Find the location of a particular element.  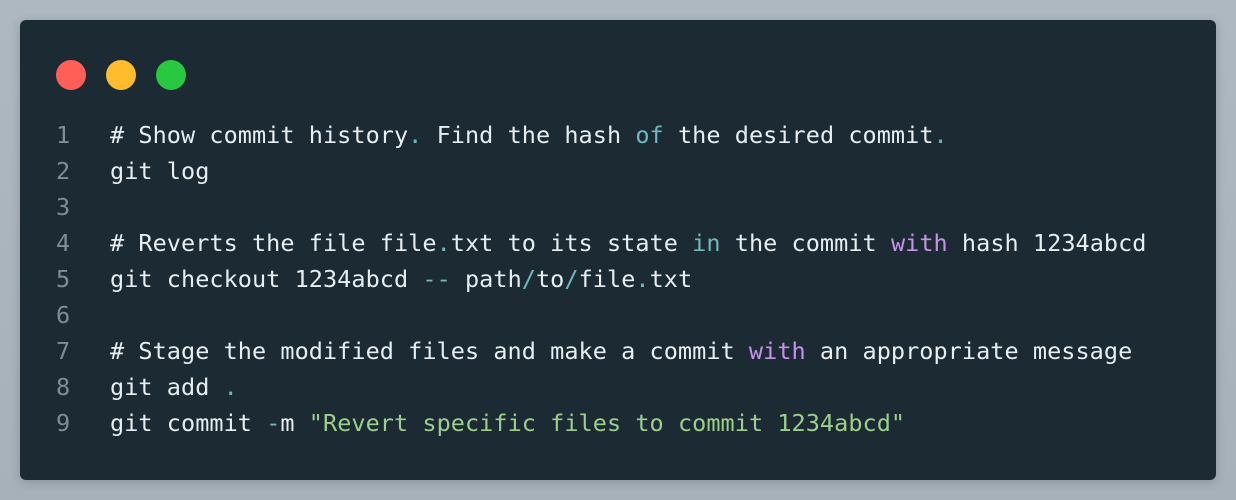

code-token: git commit is located at coordinates (188, 423).